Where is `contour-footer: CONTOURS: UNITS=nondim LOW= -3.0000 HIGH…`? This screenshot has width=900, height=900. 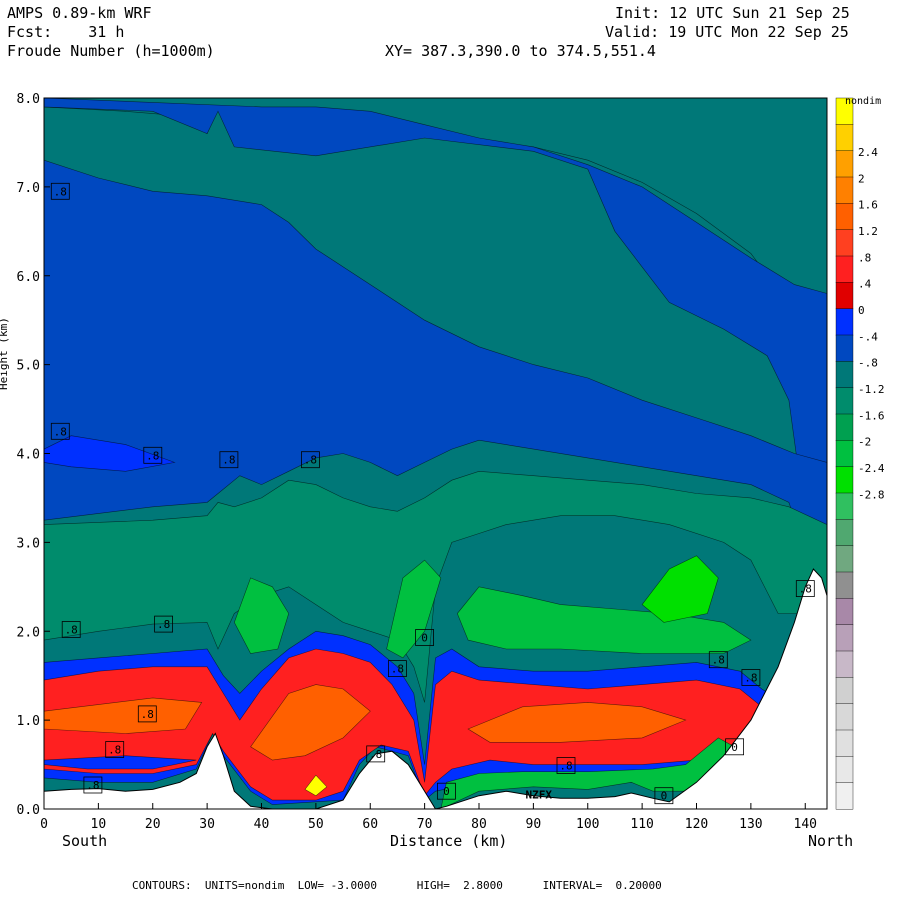 contour-footer: CONTOURS: UNITS=nondim LOW= -3.0000 HIGH… is located at coordinates (397, 885).